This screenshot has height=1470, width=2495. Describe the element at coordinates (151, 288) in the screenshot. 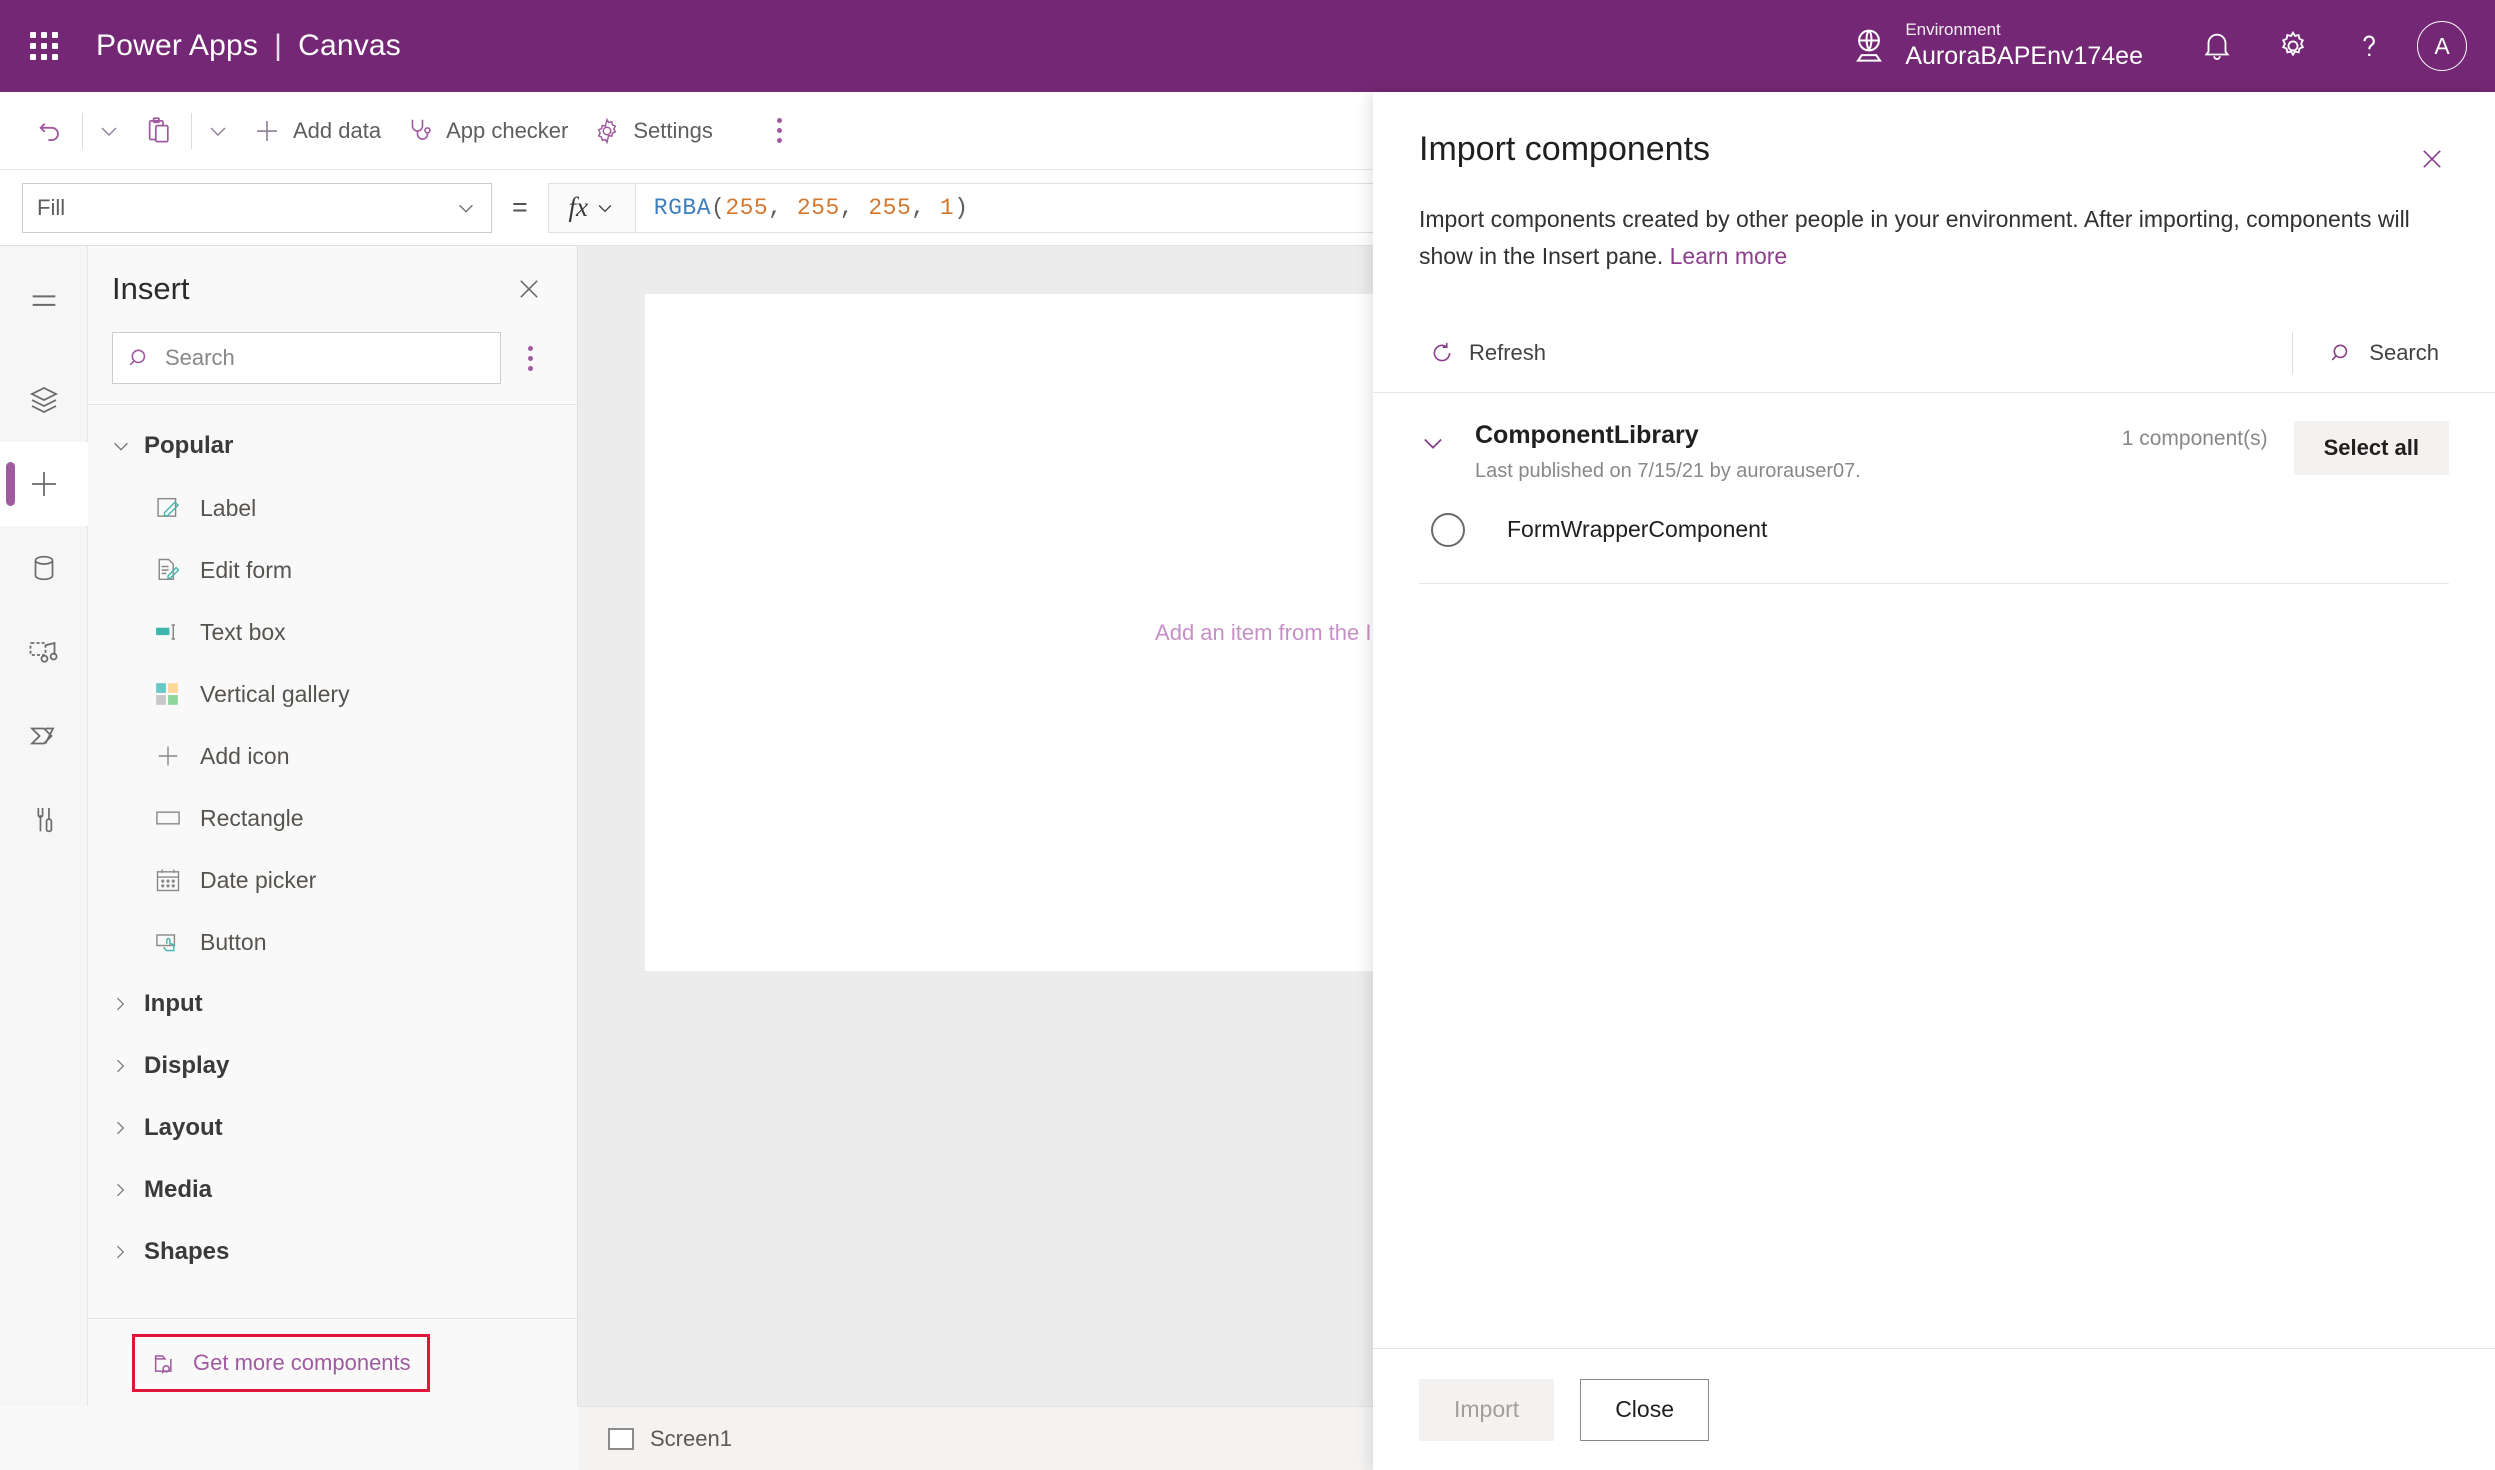

I see `page-title: Insert` at that location.